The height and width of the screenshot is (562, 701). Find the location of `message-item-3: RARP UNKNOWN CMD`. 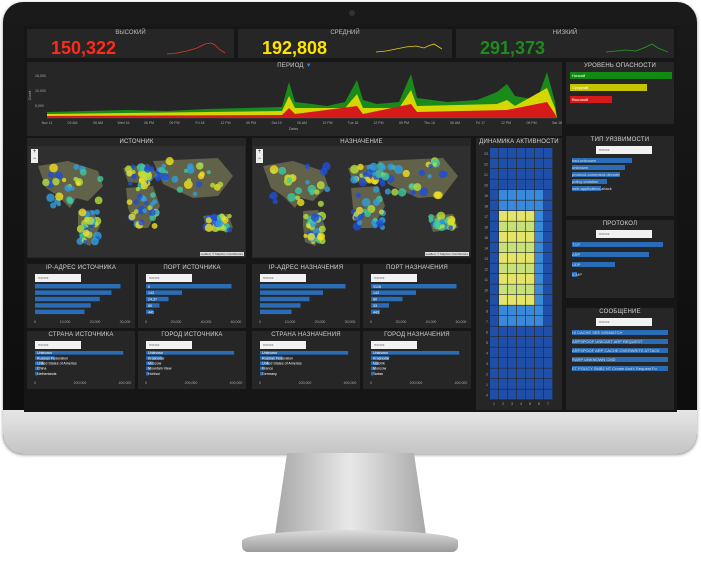

message-item-3: RARP UNKNOWN CMD is located at coordinates (593, 359).